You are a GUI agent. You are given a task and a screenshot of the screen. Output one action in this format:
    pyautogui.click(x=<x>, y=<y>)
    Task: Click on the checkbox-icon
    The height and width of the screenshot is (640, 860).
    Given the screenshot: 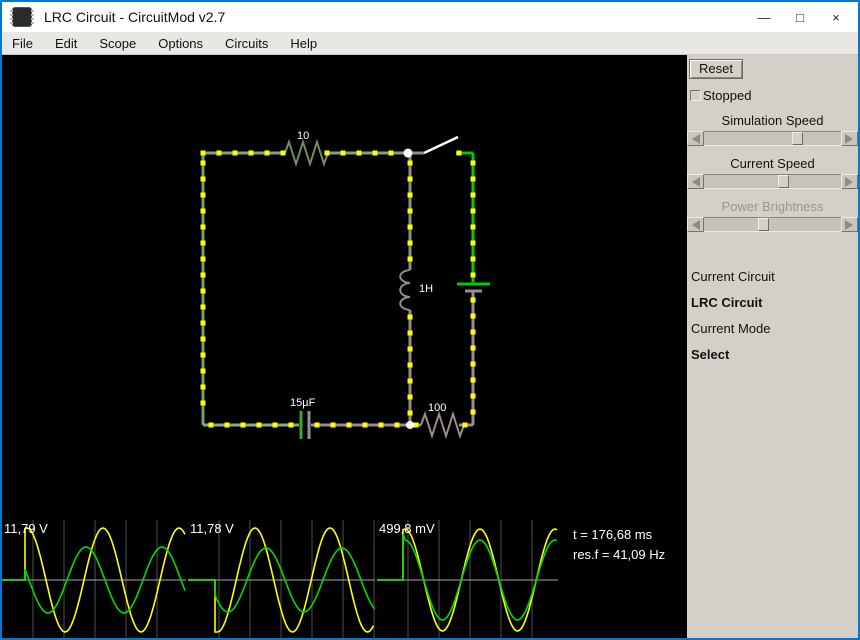 What is the action you would take?
    pyautogui.click(x=695, y=95)
    